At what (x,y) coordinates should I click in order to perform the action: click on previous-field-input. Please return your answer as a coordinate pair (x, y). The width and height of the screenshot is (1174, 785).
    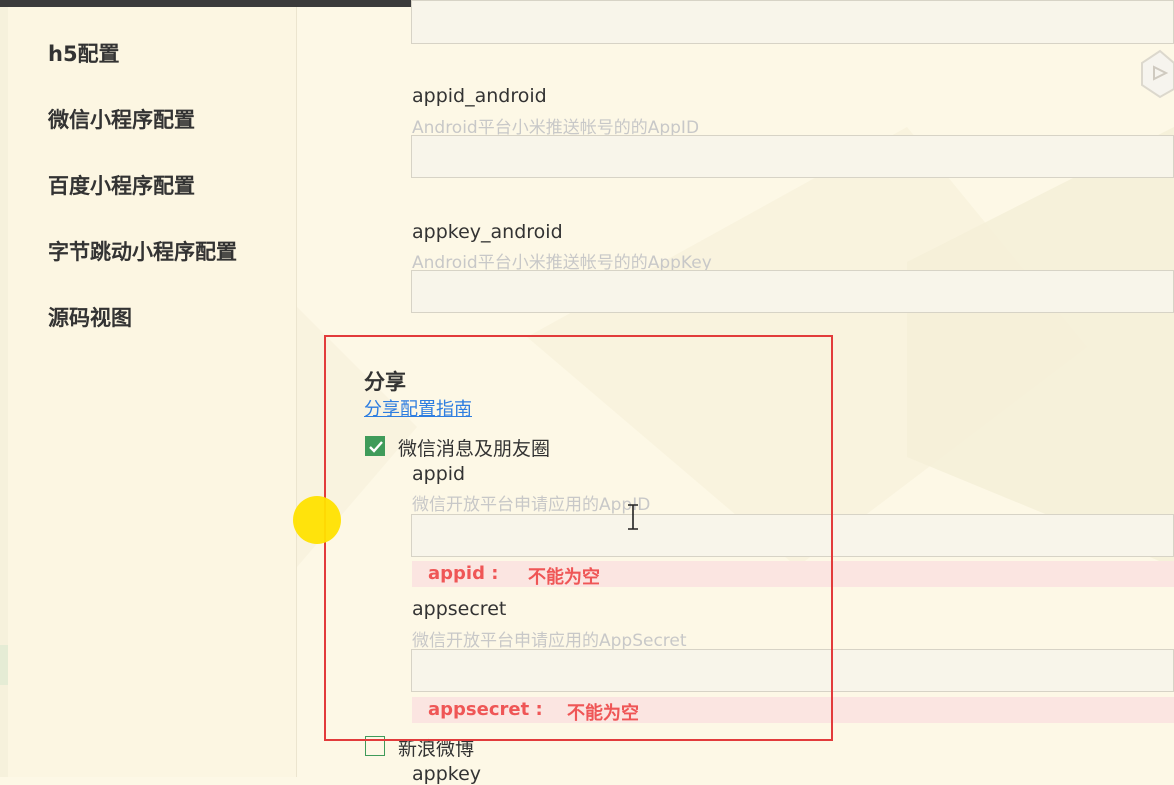
    Looking at the image, I should click on (792, 22).